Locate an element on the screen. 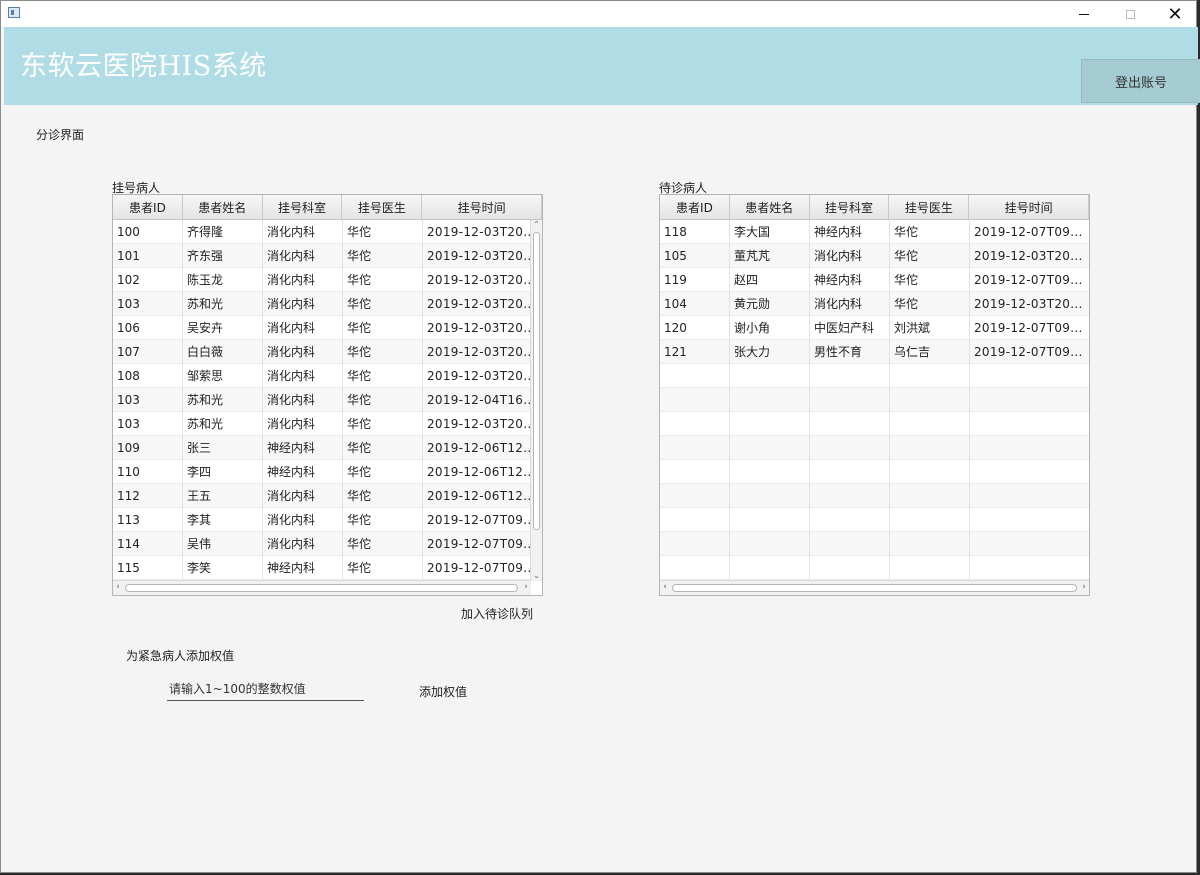 This screenshot has width=1200, height=875. cell-patient-id: 112 is located at coordinates (148, 495).